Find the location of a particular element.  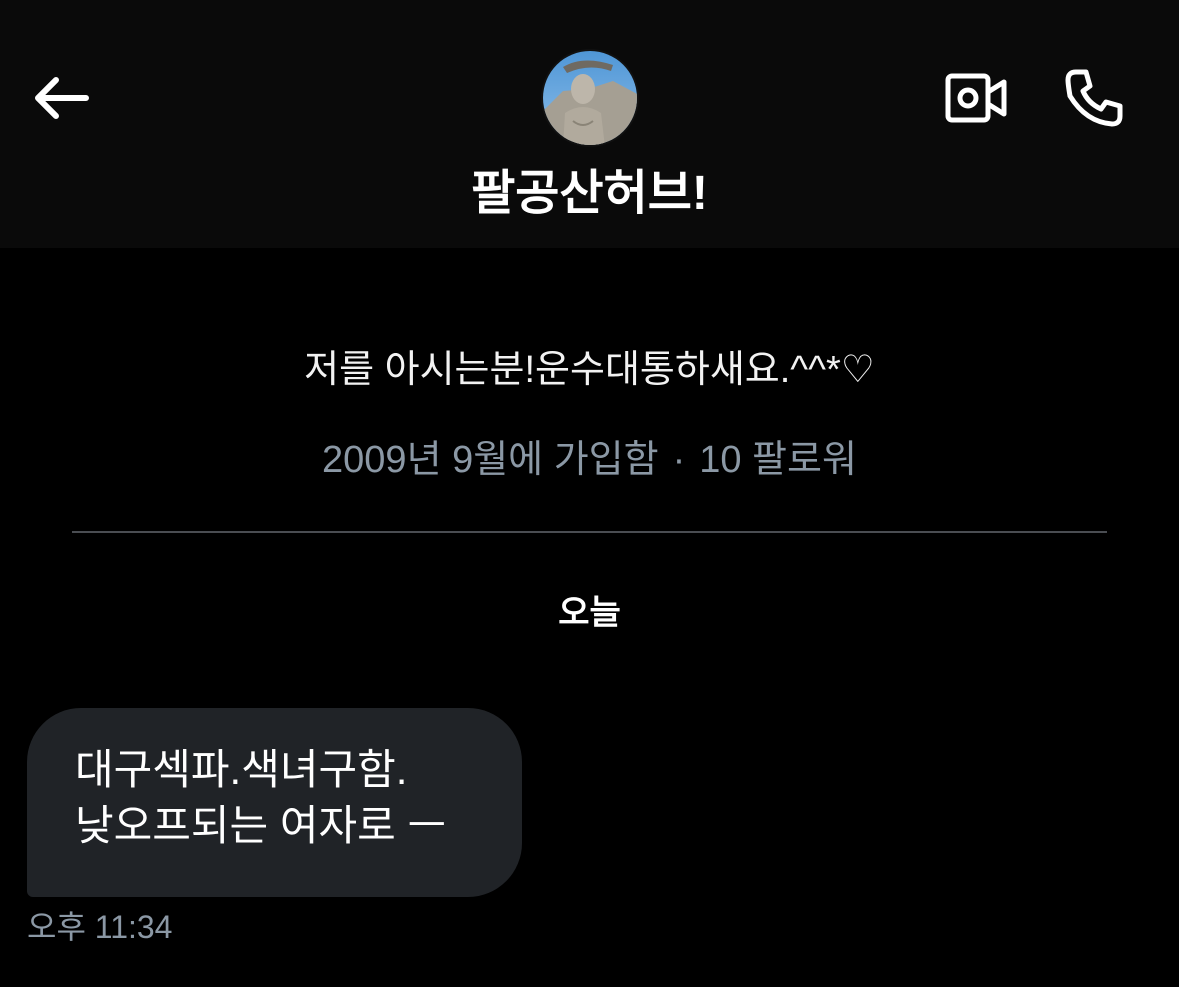

arrow-left-icon is located at coordinates (62, 98).